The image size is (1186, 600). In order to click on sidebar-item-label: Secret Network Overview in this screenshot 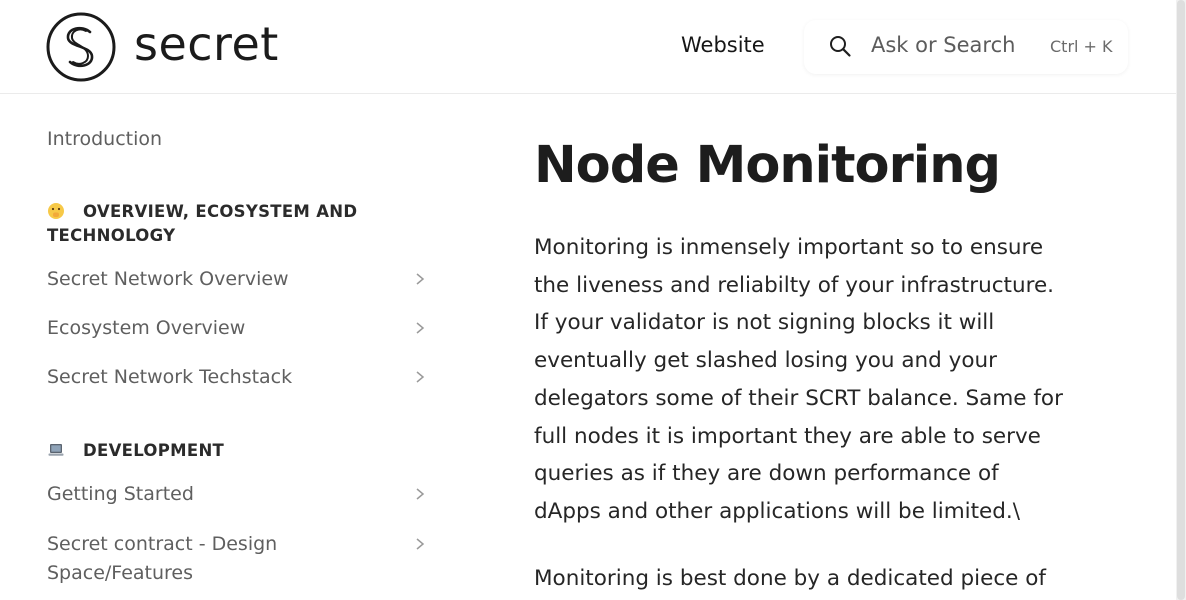, I will do `click(168, 279)`.